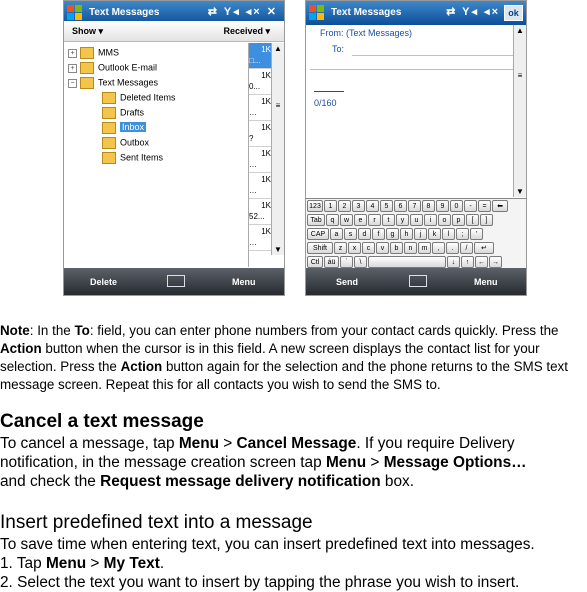 The image size is (587, 592). Describe the element at coordinates (424, 248) in the screenshot. I see `key: m` at that location.